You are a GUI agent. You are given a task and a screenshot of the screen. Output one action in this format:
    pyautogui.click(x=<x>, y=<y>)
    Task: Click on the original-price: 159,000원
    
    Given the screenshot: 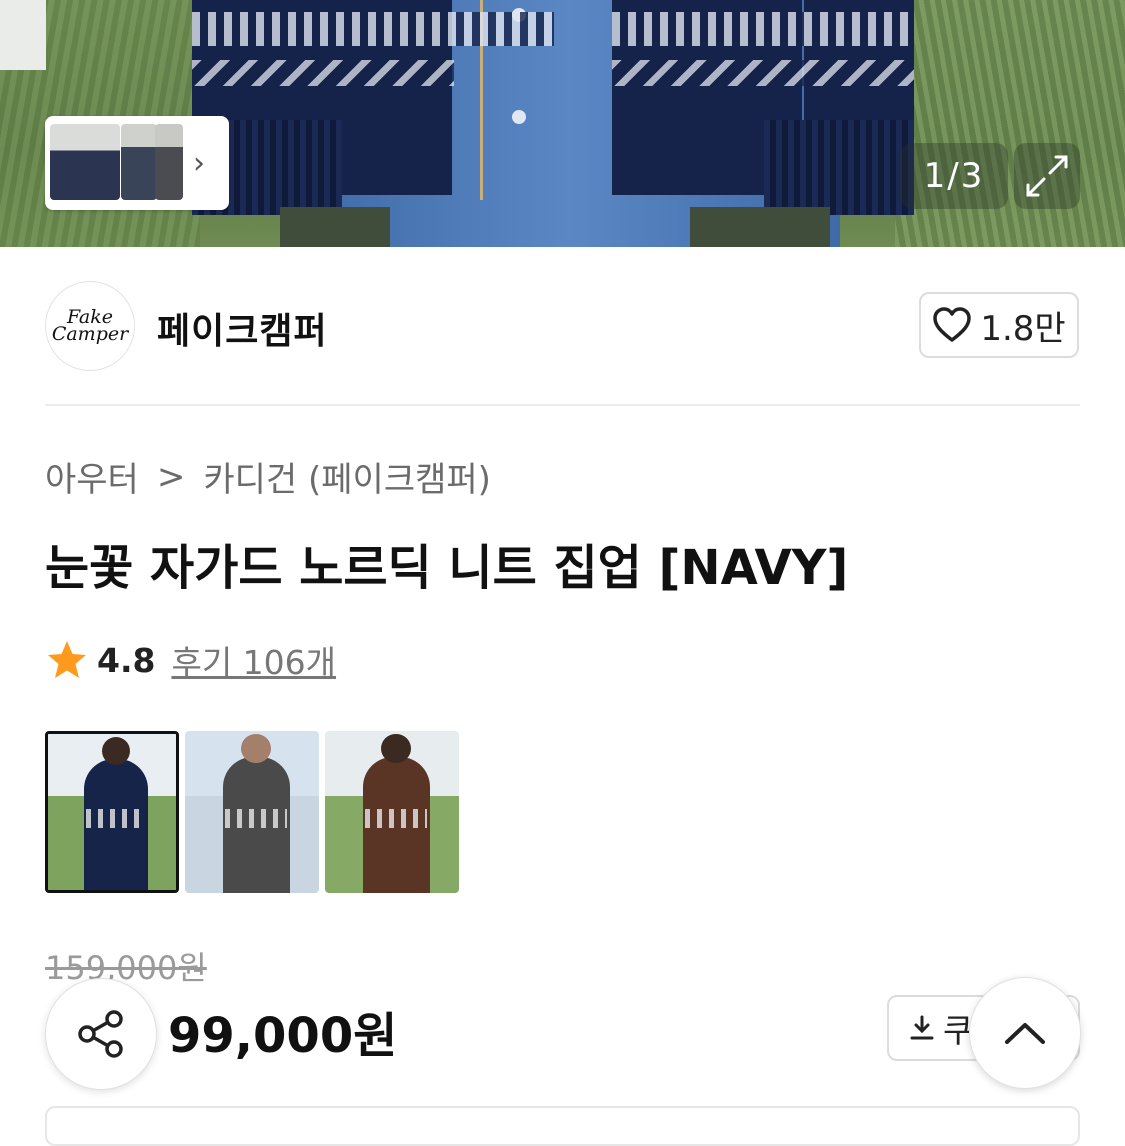 What is the action you would take?
    pyautogui.click(x=126, y=968)
    